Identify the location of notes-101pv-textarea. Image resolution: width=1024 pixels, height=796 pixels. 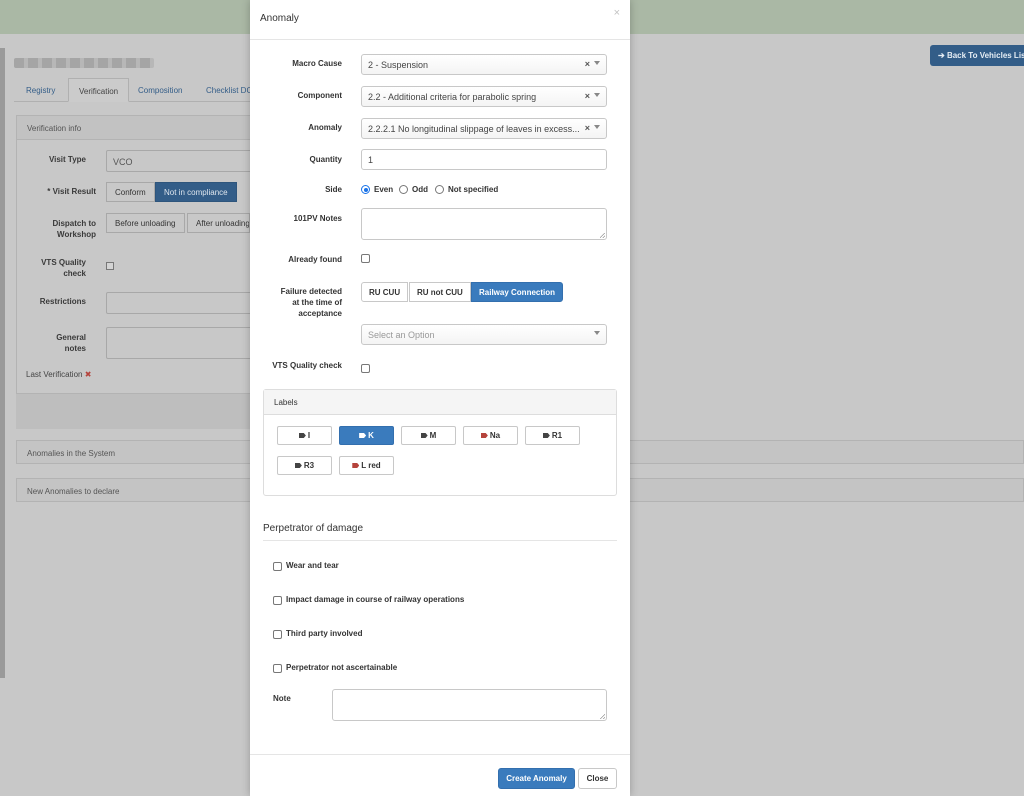
(484, 224).